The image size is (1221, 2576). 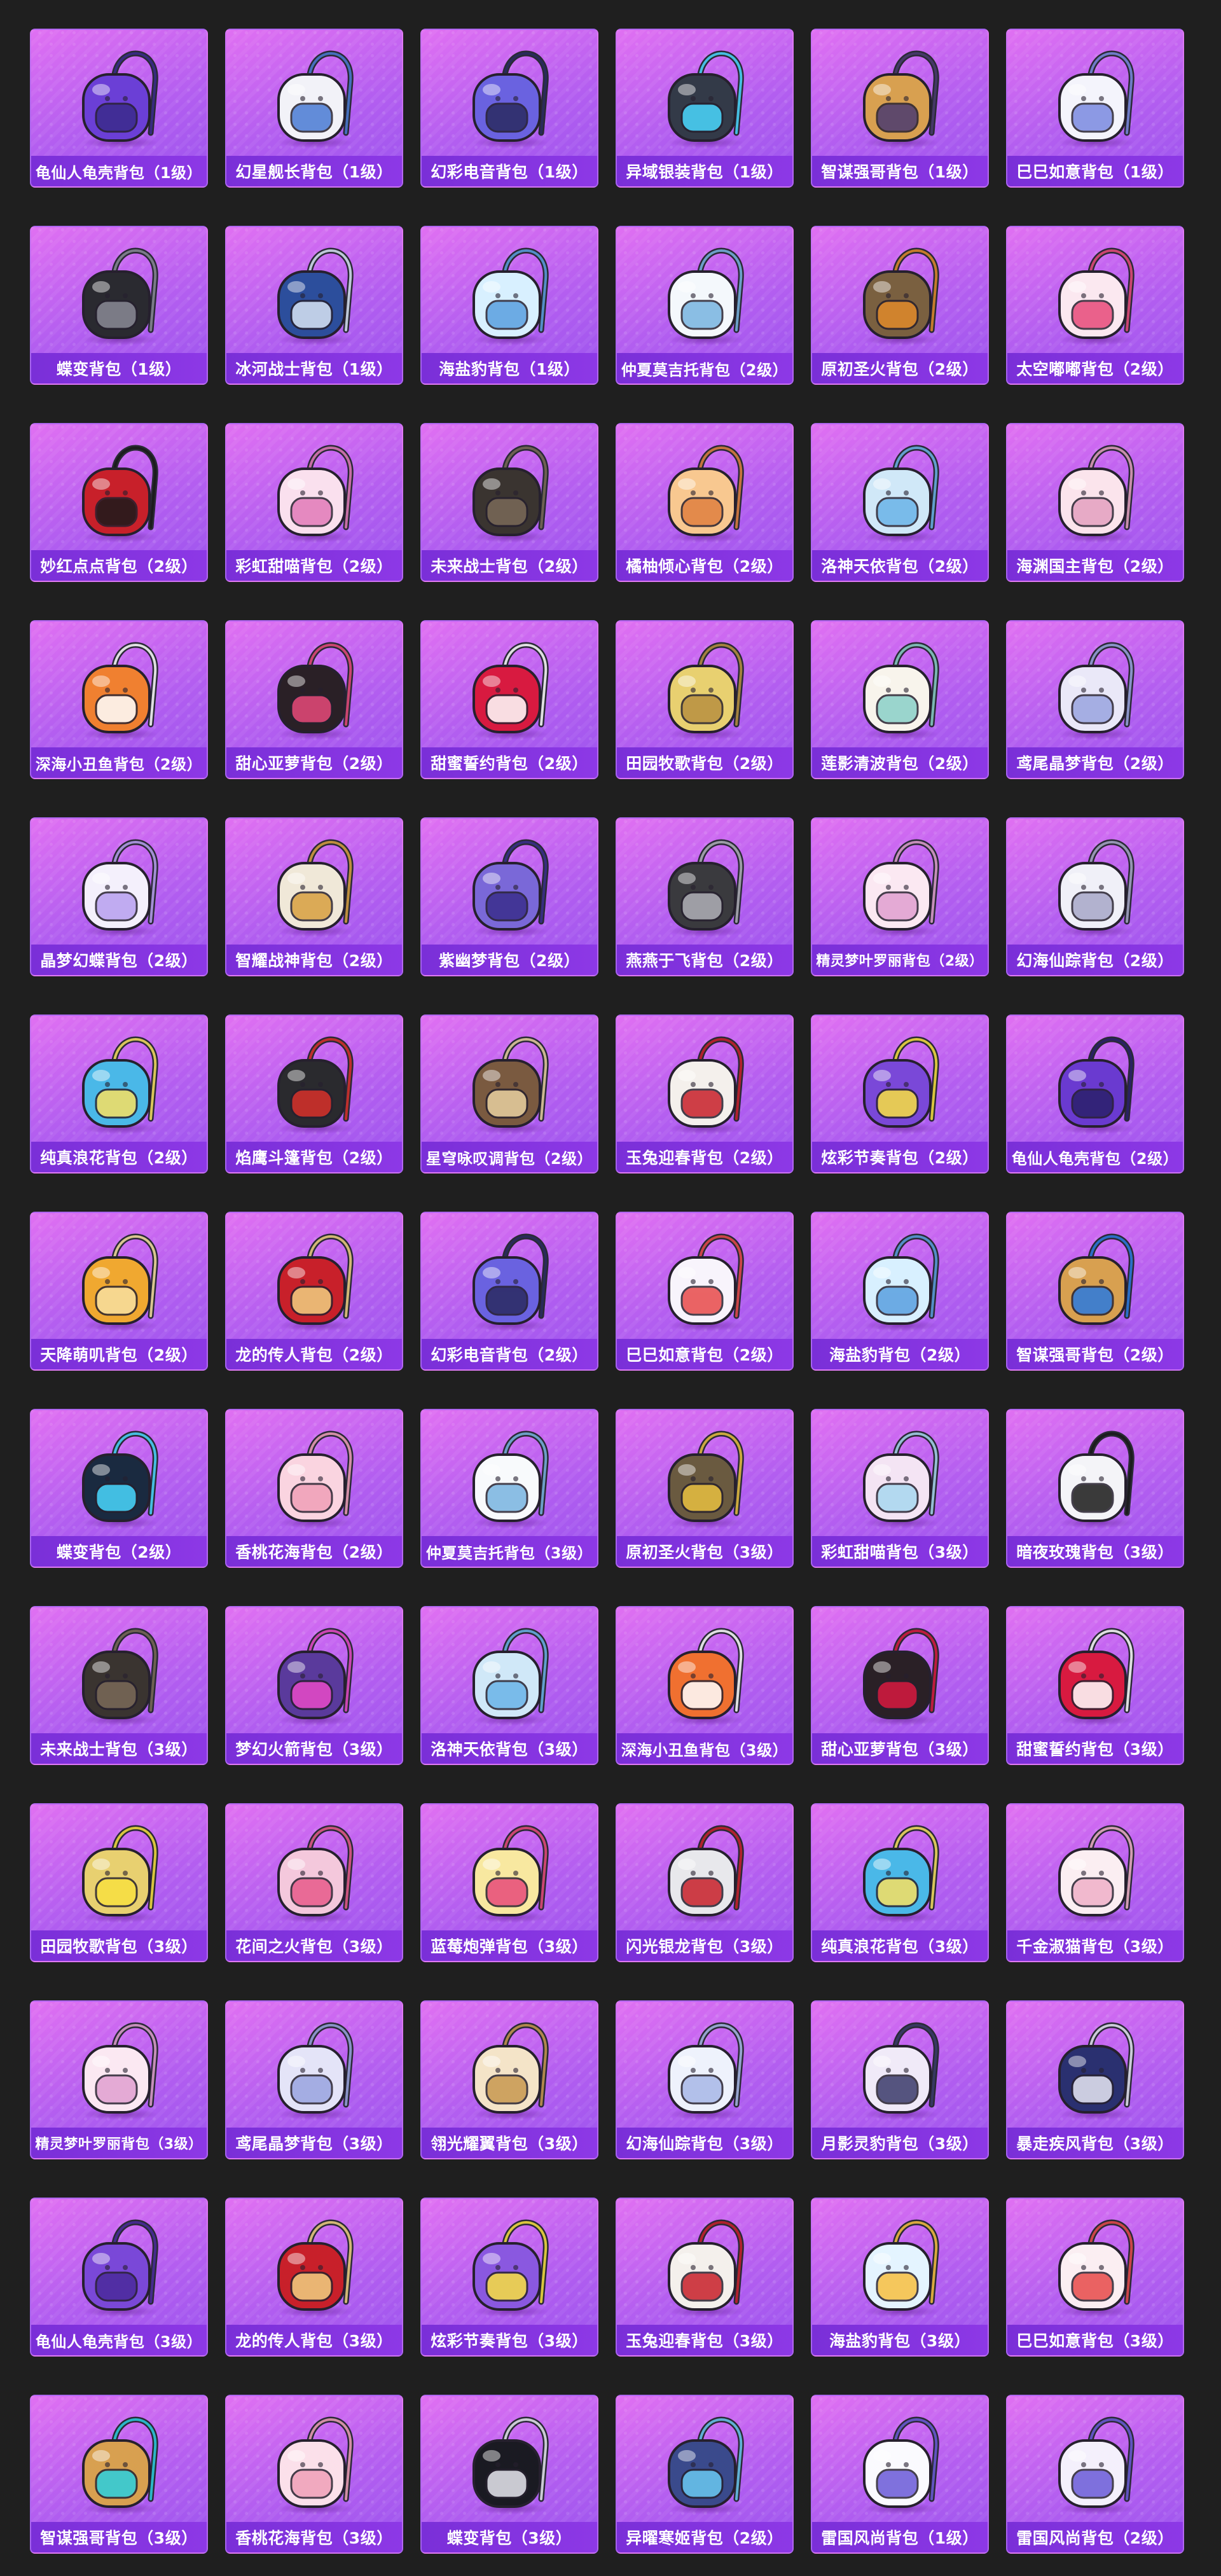 I want to click on backpack-card: 精灵梦叶罗丽背包（2级）, so click(x=900, y=896).